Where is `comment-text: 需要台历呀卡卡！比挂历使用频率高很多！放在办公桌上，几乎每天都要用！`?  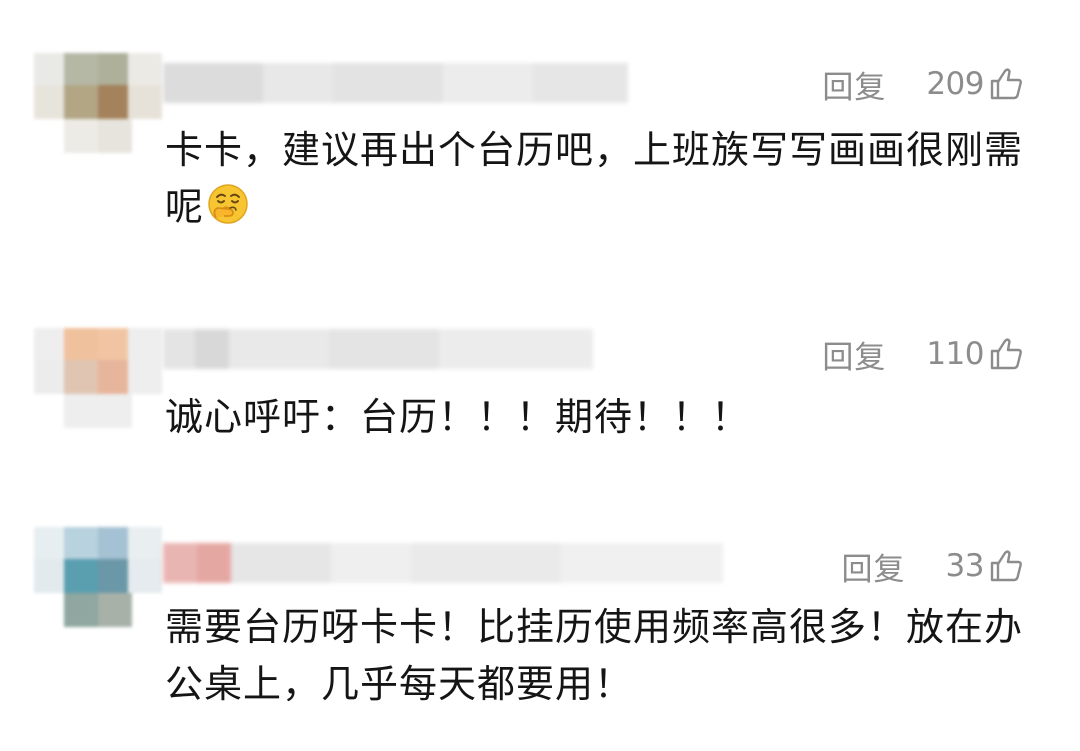 comment-text: 需要台历呀卡卡！比挂历使用频率高很多！放在办公桌上，几乎每天都要用！ is located at coordinates (595, 656).